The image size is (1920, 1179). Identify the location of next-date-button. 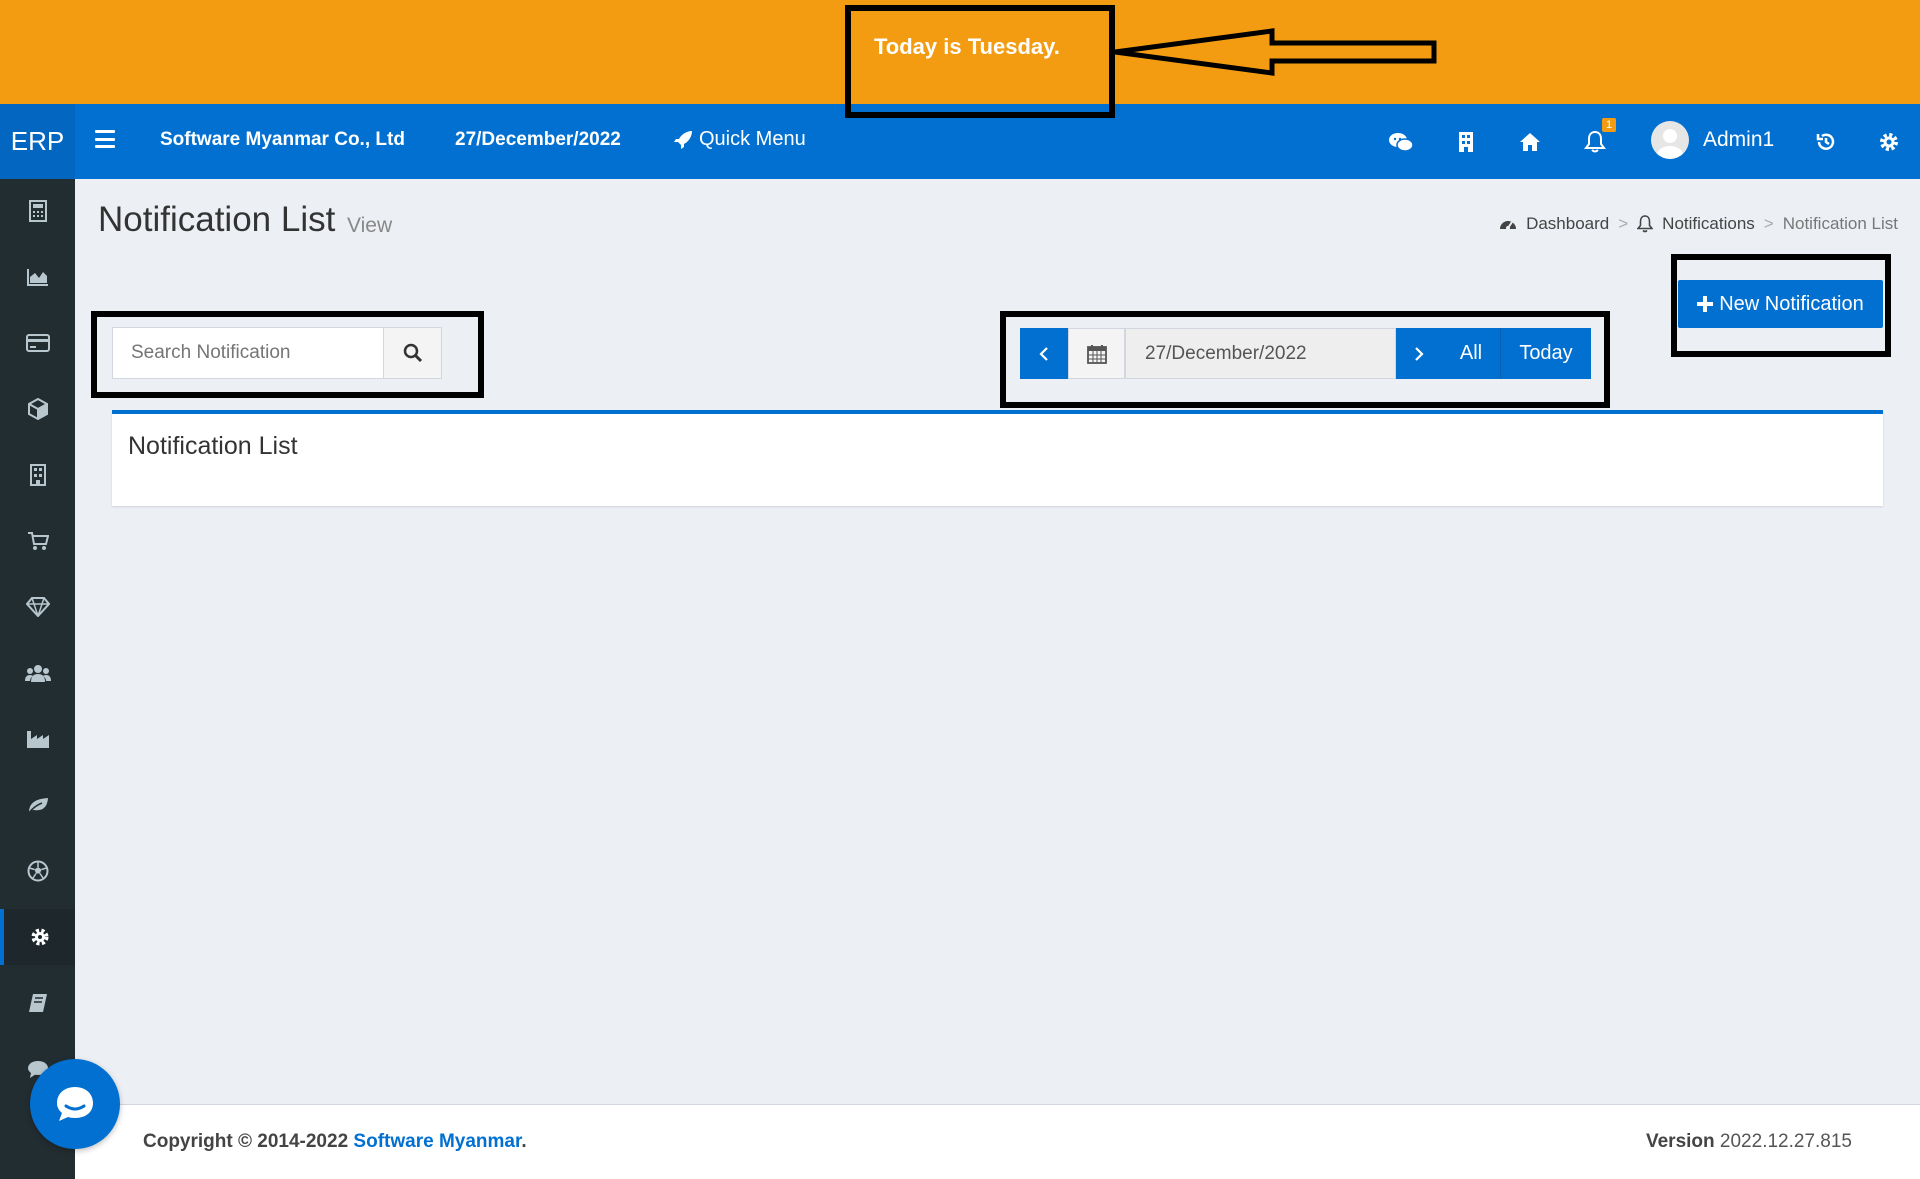
(1419, 353).